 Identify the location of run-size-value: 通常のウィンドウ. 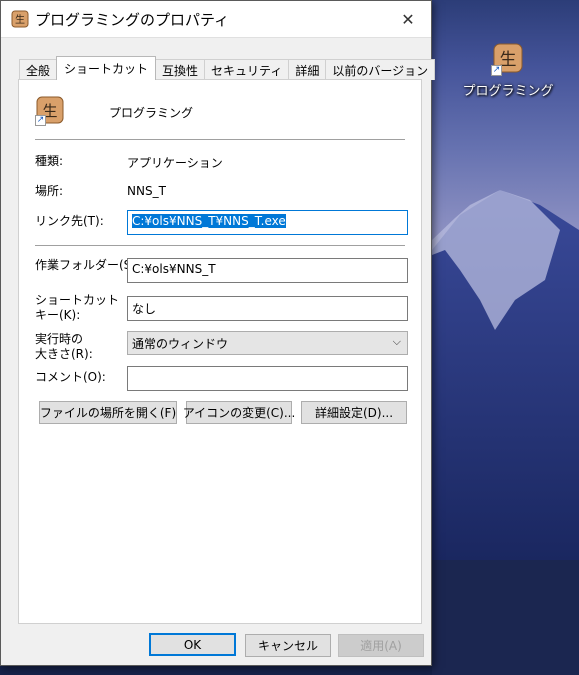
(180, 344).